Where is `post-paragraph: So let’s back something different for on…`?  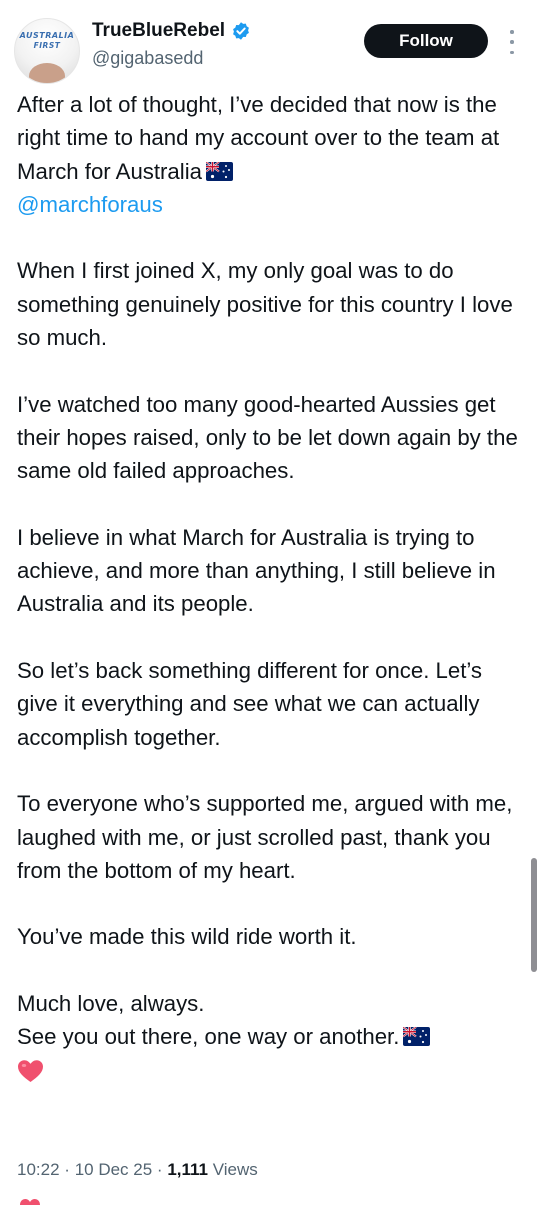
post-paragraph: So let’s back something different for on… is located at coordinates (249, 704).